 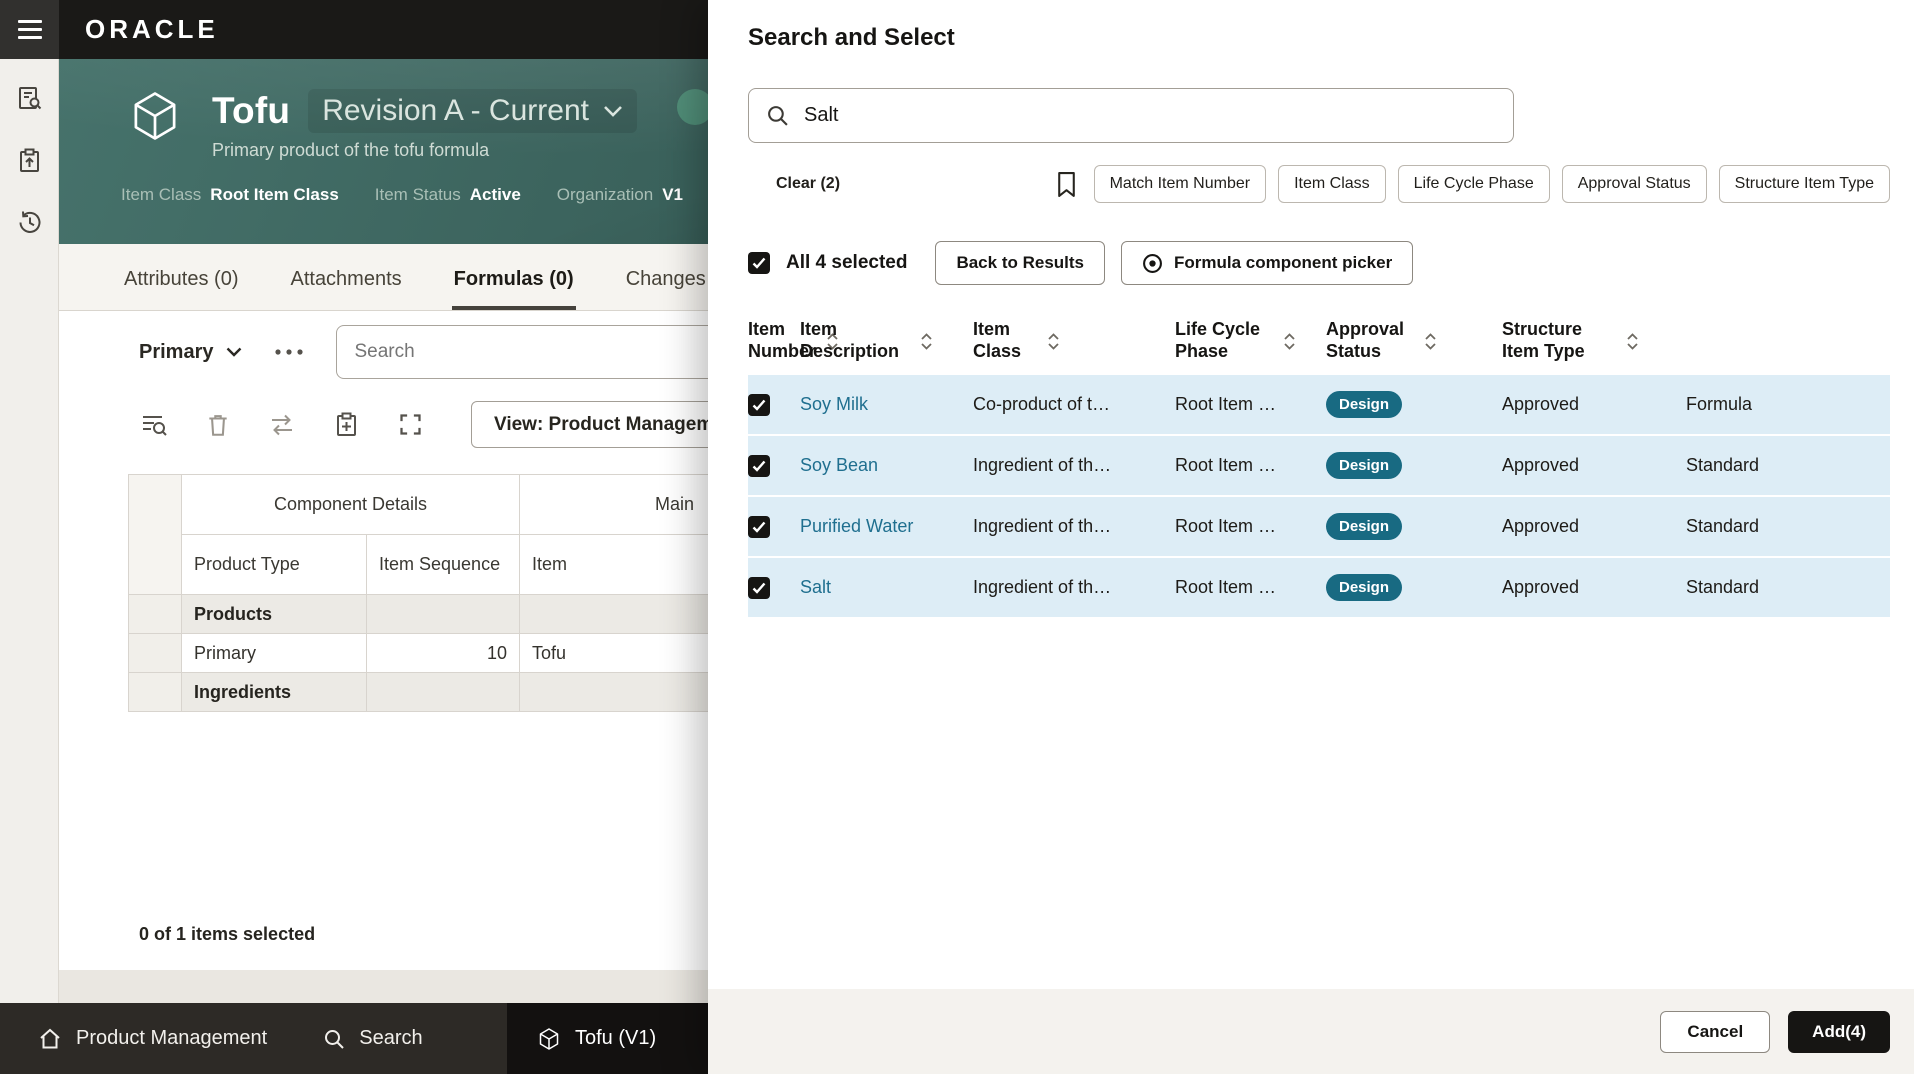 What do you see at coordinates (1473, 184) in the screenshot?
I see `filter-chip: Life Cycle Phase` at bounding box center [1473, 184].